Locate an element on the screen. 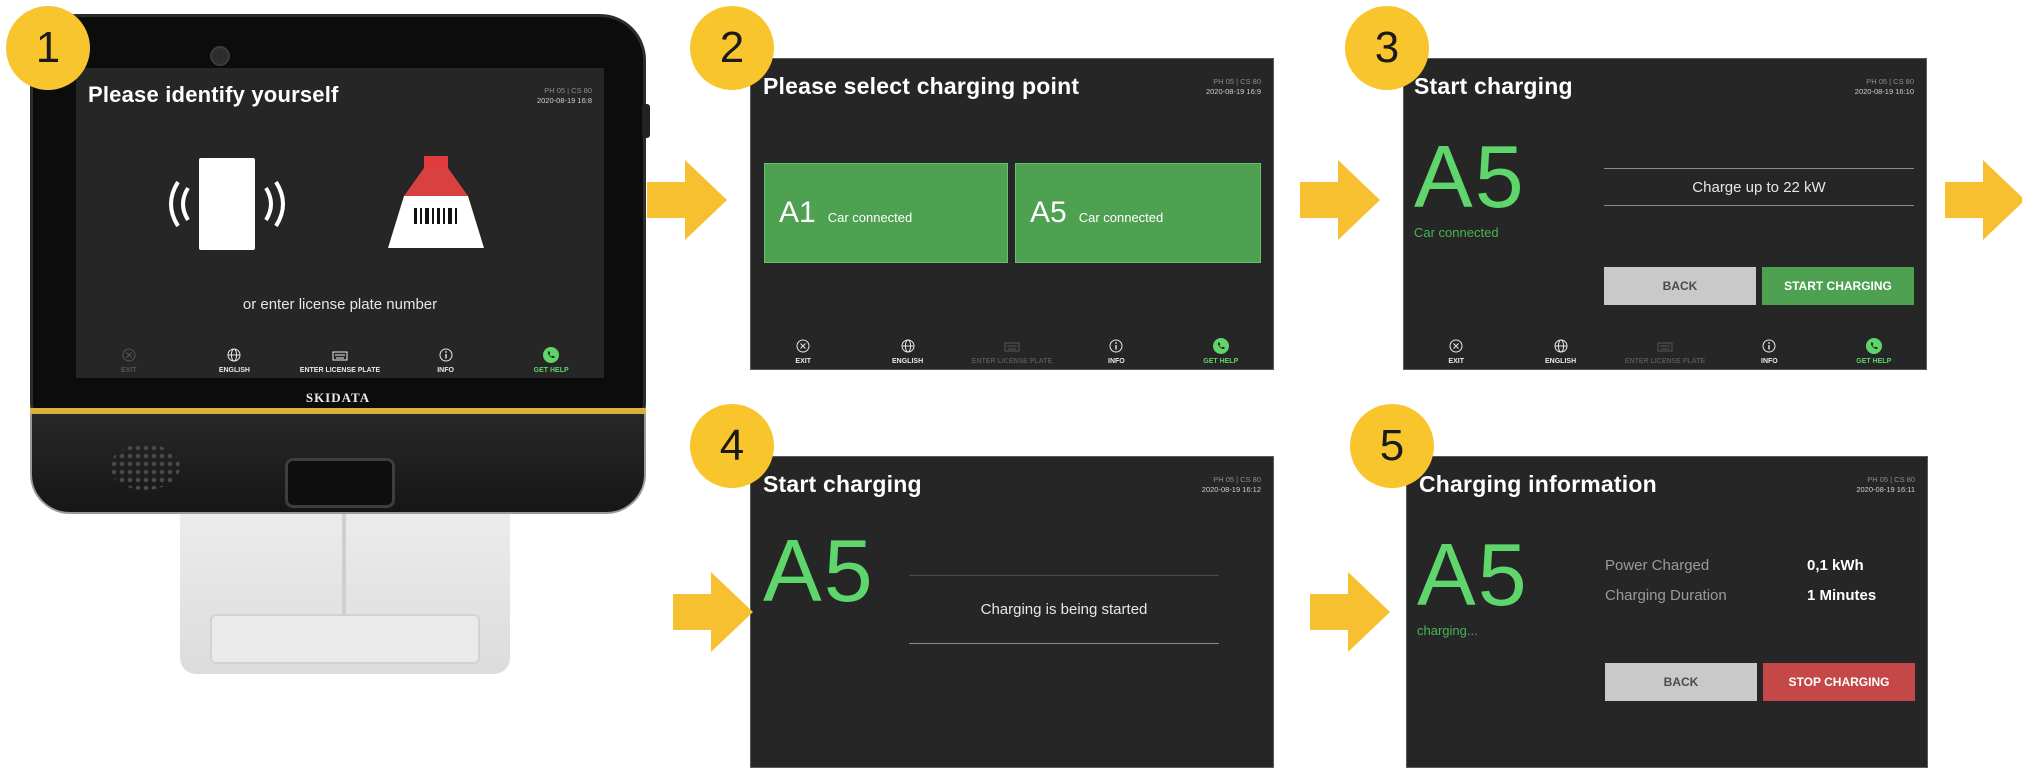 The height and width of the screenshot is (768, 2022). device-brand: SKIDATA is located at coordinates (338, 397).